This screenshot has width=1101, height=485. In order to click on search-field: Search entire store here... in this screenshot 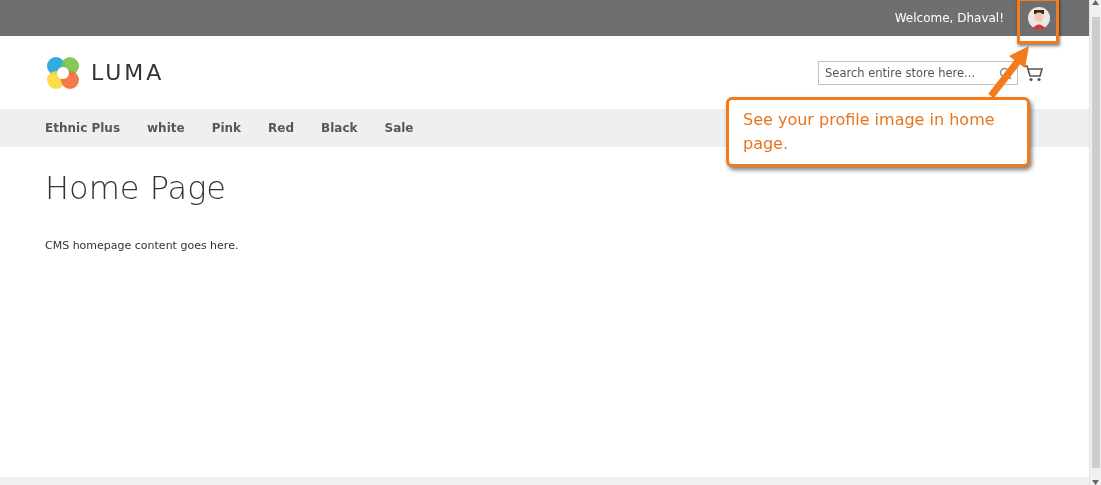, I will do `click(918, 72)`.